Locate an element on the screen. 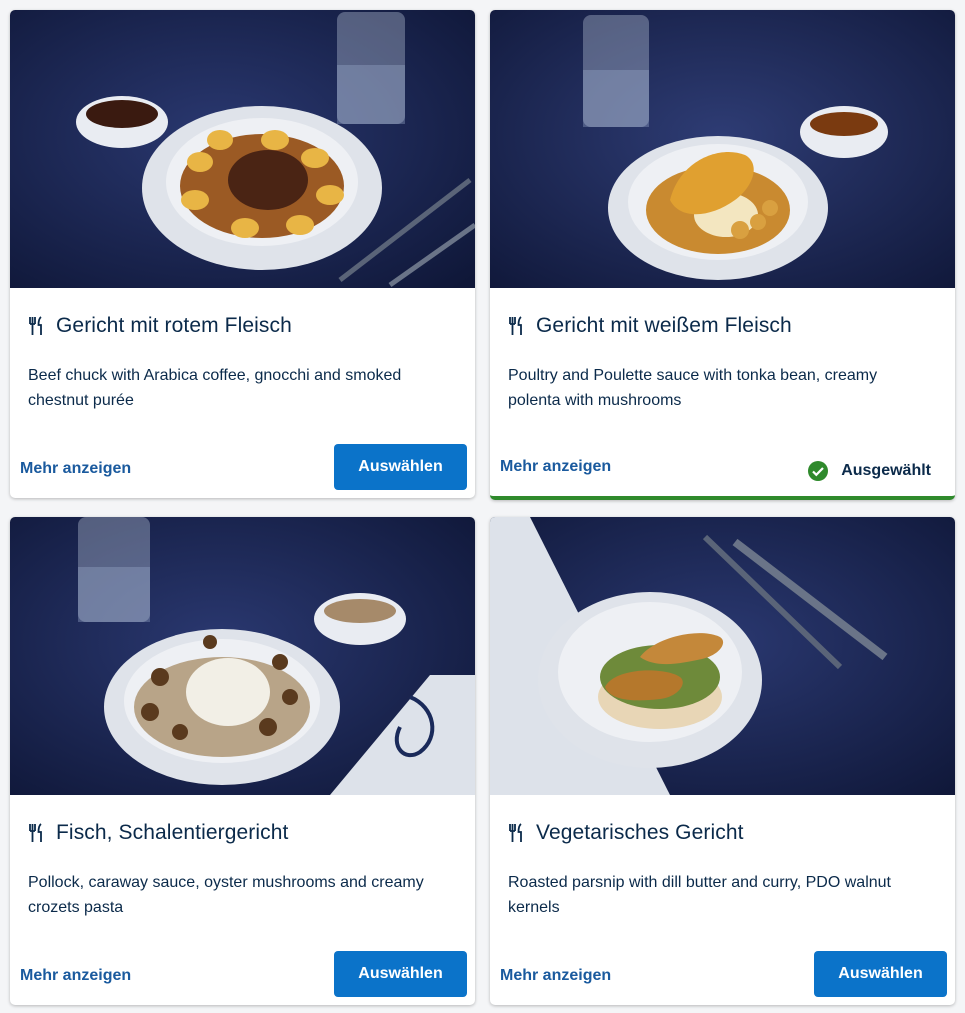  meal-title-row: Fisch, Schalentiergericht is located at coordinates (242, 833).